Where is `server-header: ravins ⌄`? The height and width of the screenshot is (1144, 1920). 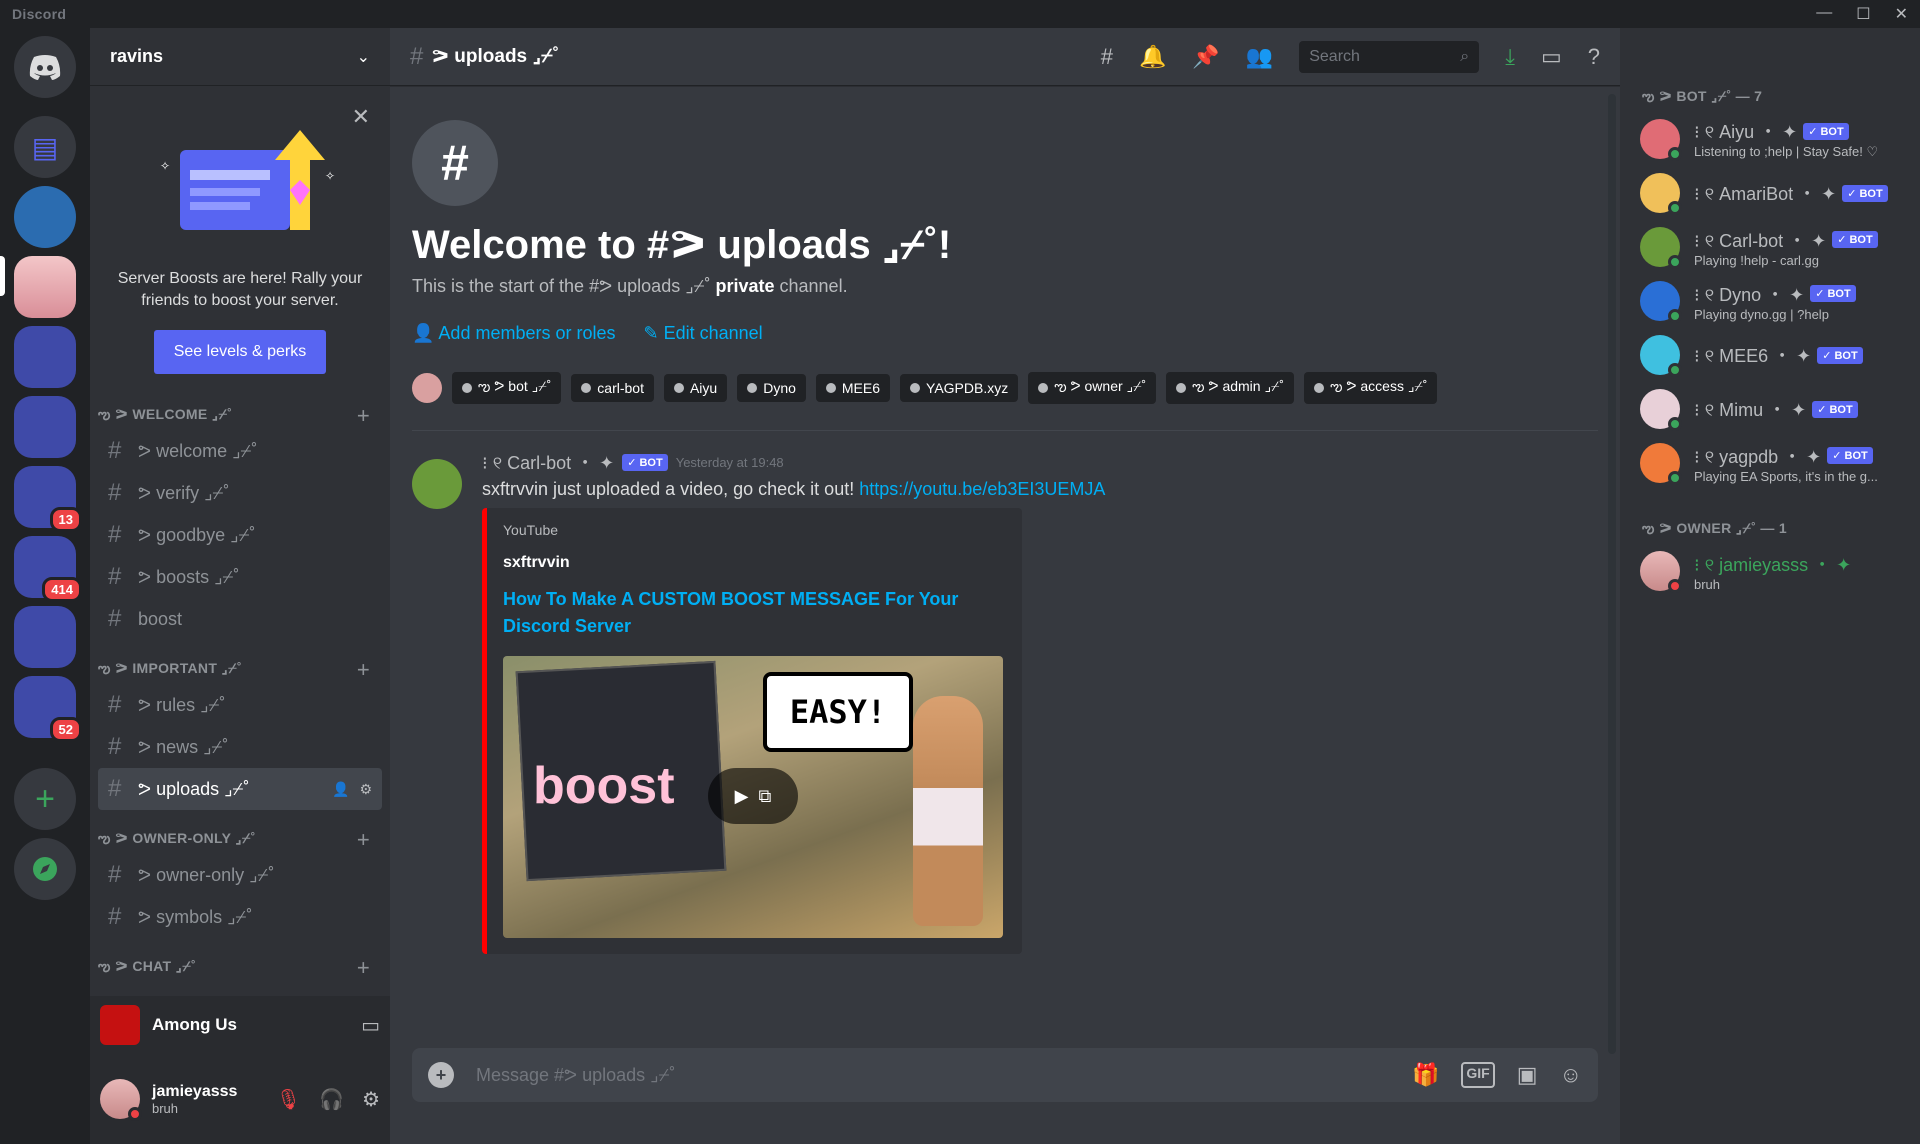 server-header: ravins ⌄ is located at coordinates (240, 57).